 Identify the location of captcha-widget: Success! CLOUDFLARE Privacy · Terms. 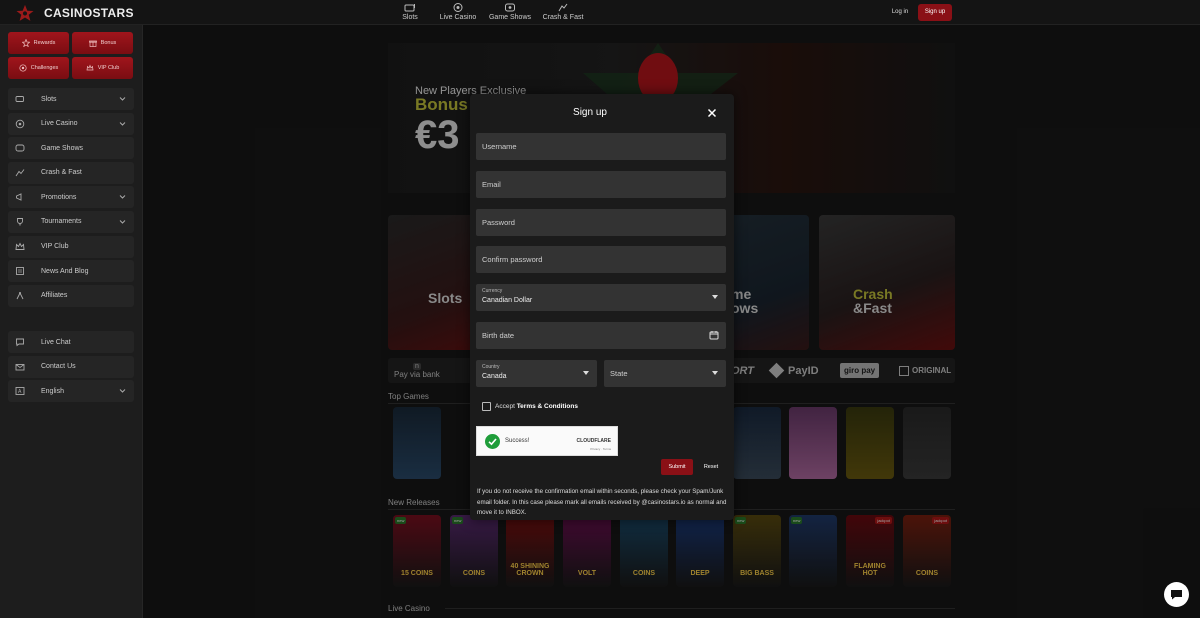
(547, 441).